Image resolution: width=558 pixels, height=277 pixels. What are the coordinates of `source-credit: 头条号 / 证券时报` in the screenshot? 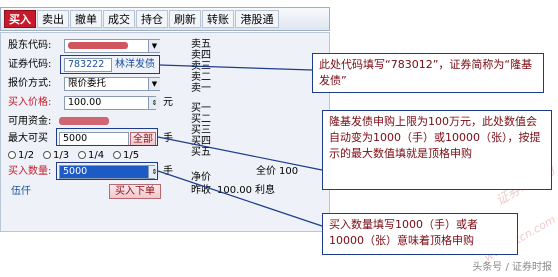 It's located at (512, 267).